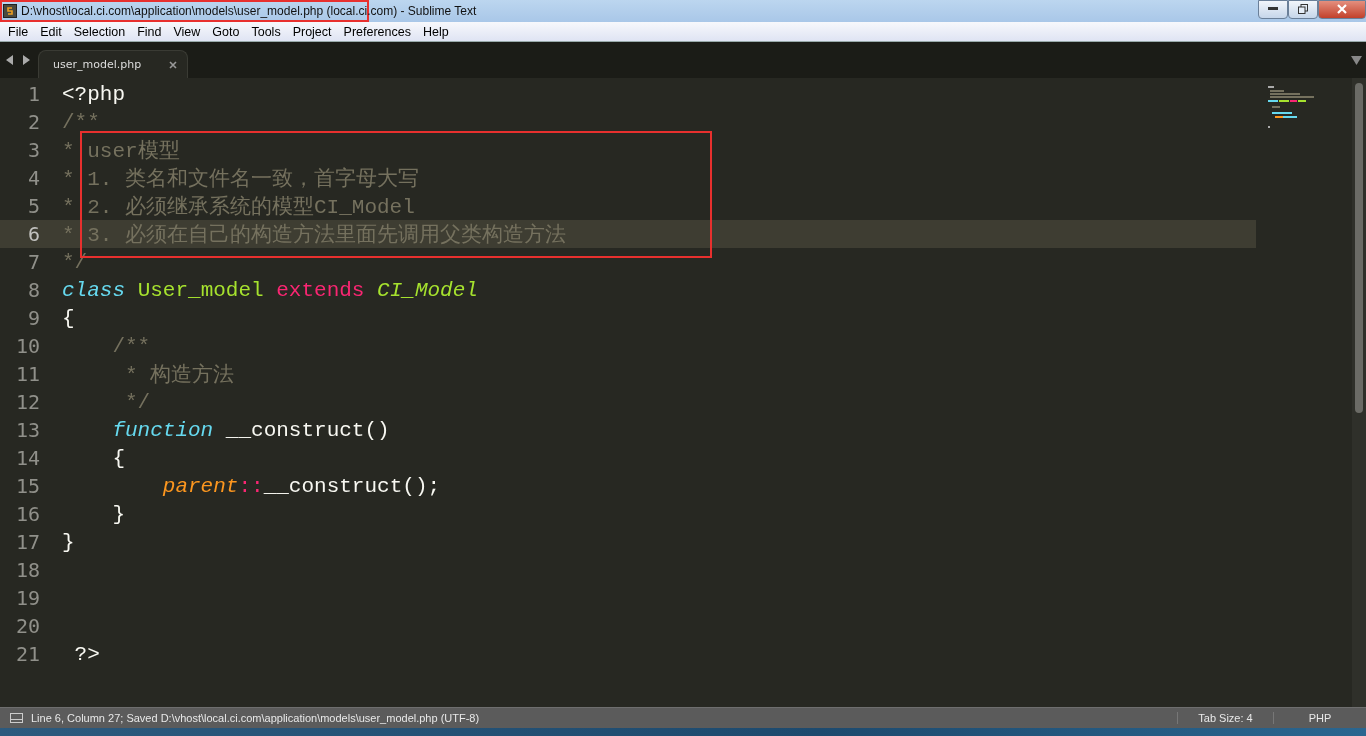 The height and width of the screenshot is (736, 1366). What do you see at coordinates (27, 346) in the screenshot?
I see `line-number: 10` at bounding box center [27, 346].